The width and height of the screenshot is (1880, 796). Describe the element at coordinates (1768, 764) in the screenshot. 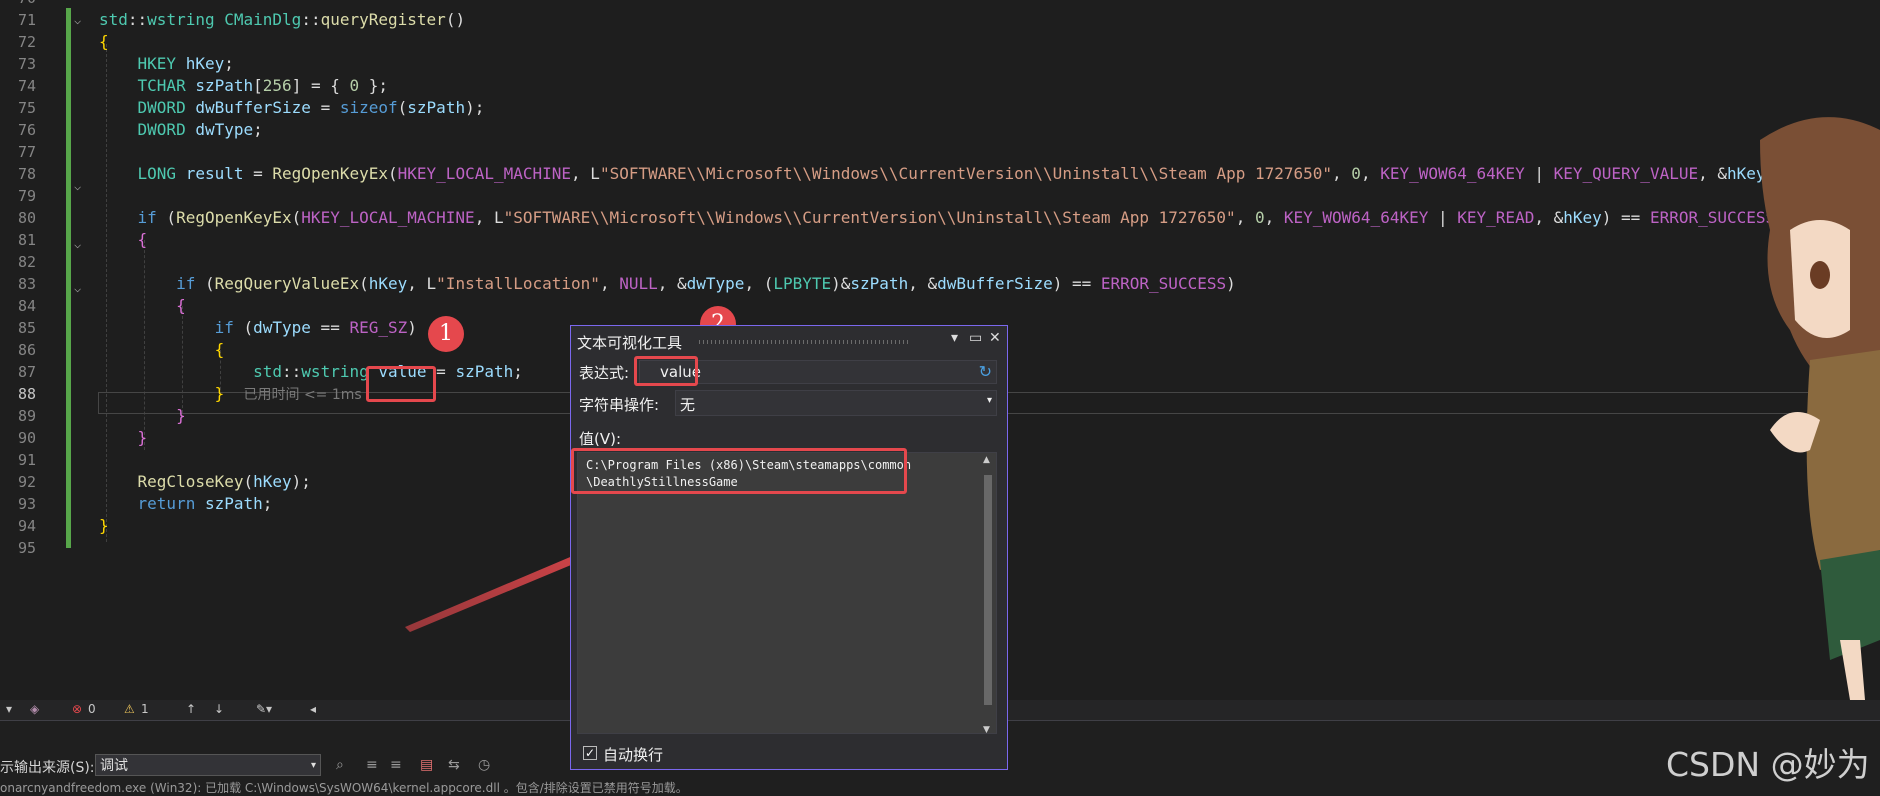

I see `csdn-watermark: CSDN @妙为` at that location.